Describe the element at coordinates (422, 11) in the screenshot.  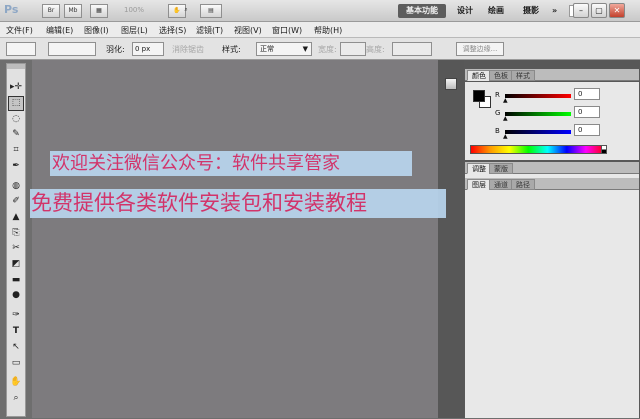
I see `workspace-essentials: 基本功能` at that location.